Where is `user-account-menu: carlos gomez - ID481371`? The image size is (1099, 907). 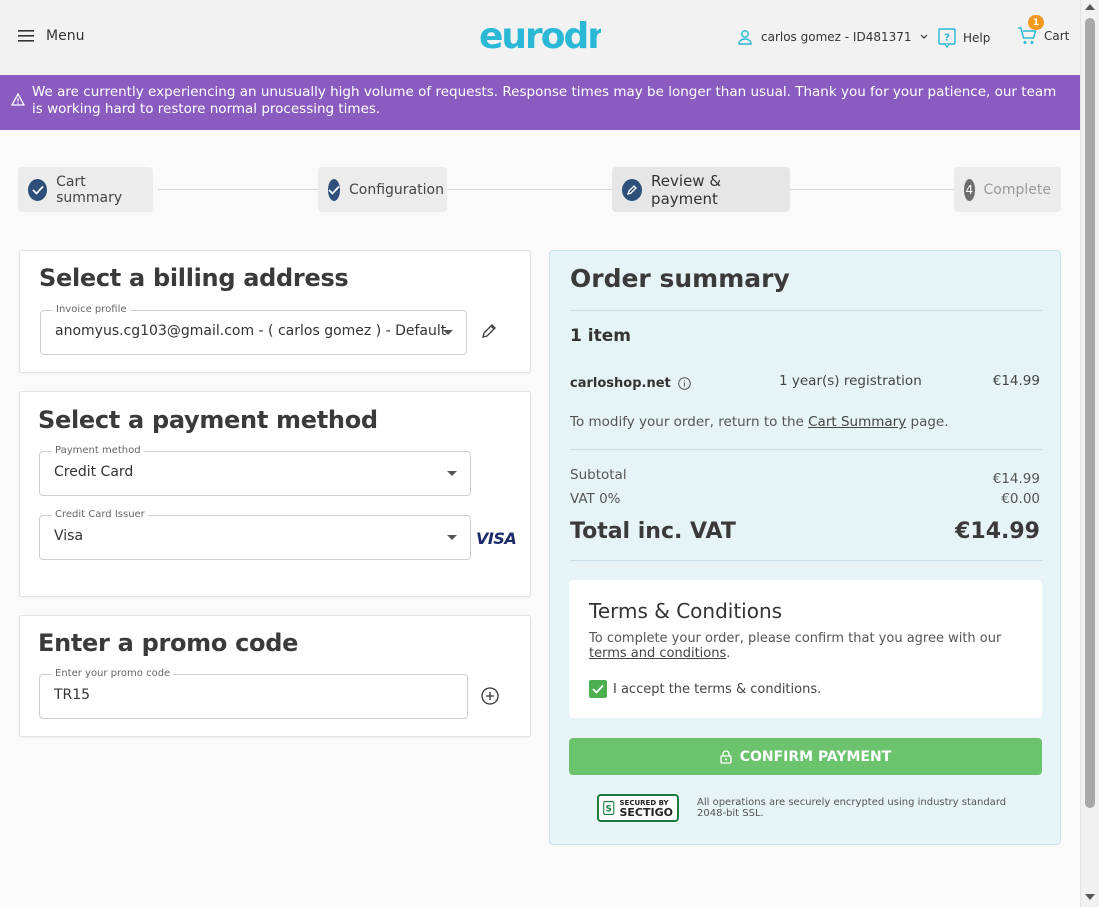
user-account-menu: carlos gomez - ID481371 is located at coordinates (832, 37).